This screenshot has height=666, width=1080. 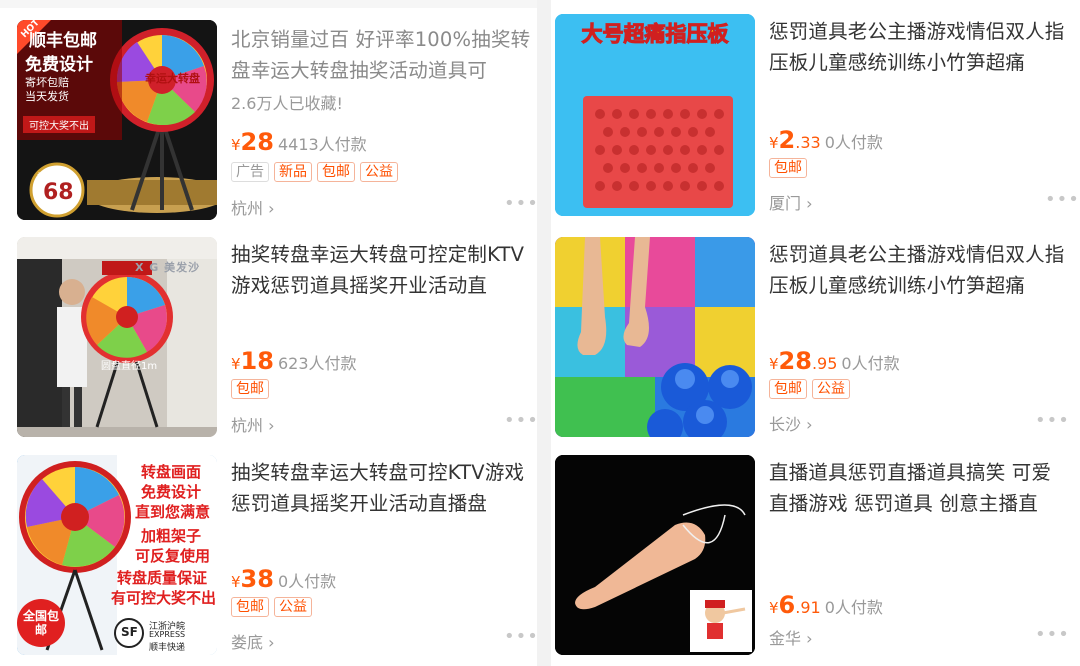 What do you see at coordinates (63, 41) in the screenshot?
I see `image-text: 顺丰包邮` at bounding box center [63, 41].